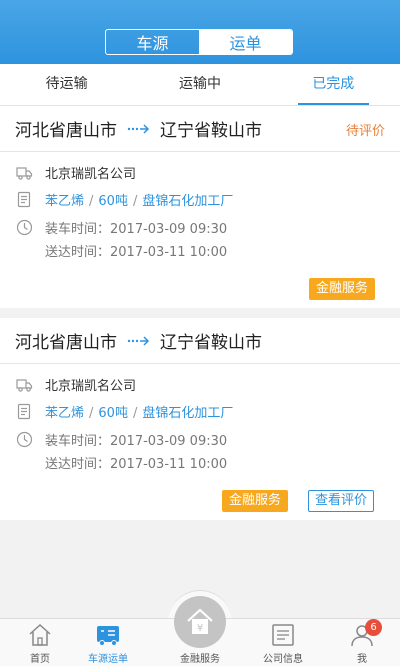 The width and height of the screenshot is (400, 666). What do you see at coordinates (362, 659) in the screenshot?
I see `nav-label: 我` at bounding box center [362, 659].